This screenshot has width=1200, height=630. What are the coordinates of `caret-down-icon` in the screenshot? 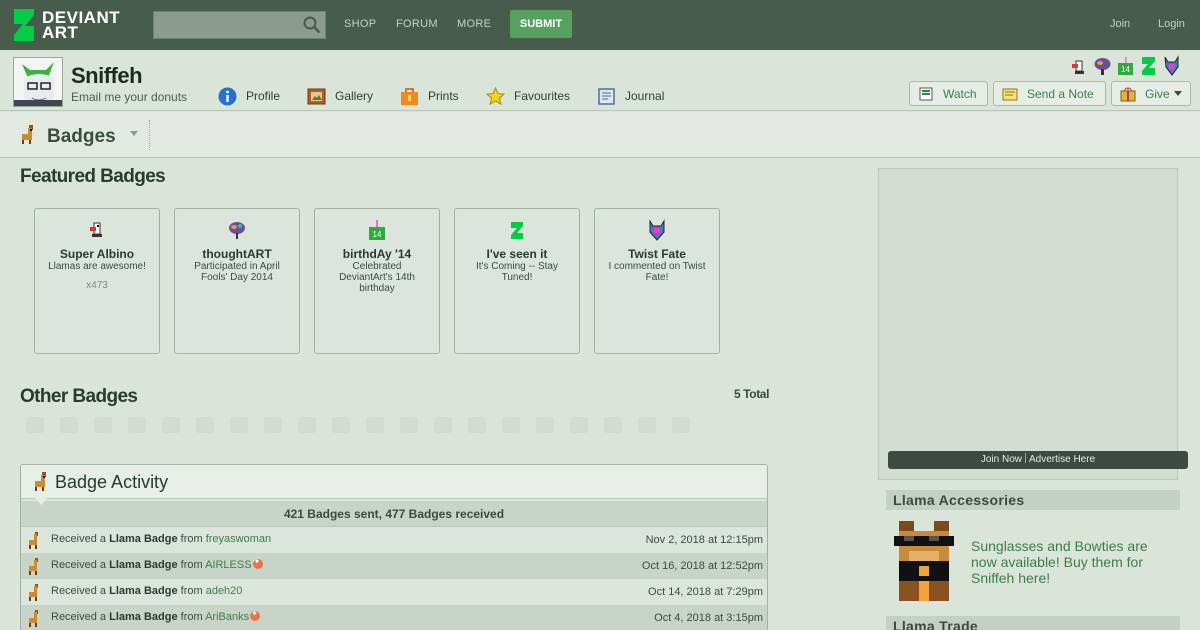 It's located at (134, 133).